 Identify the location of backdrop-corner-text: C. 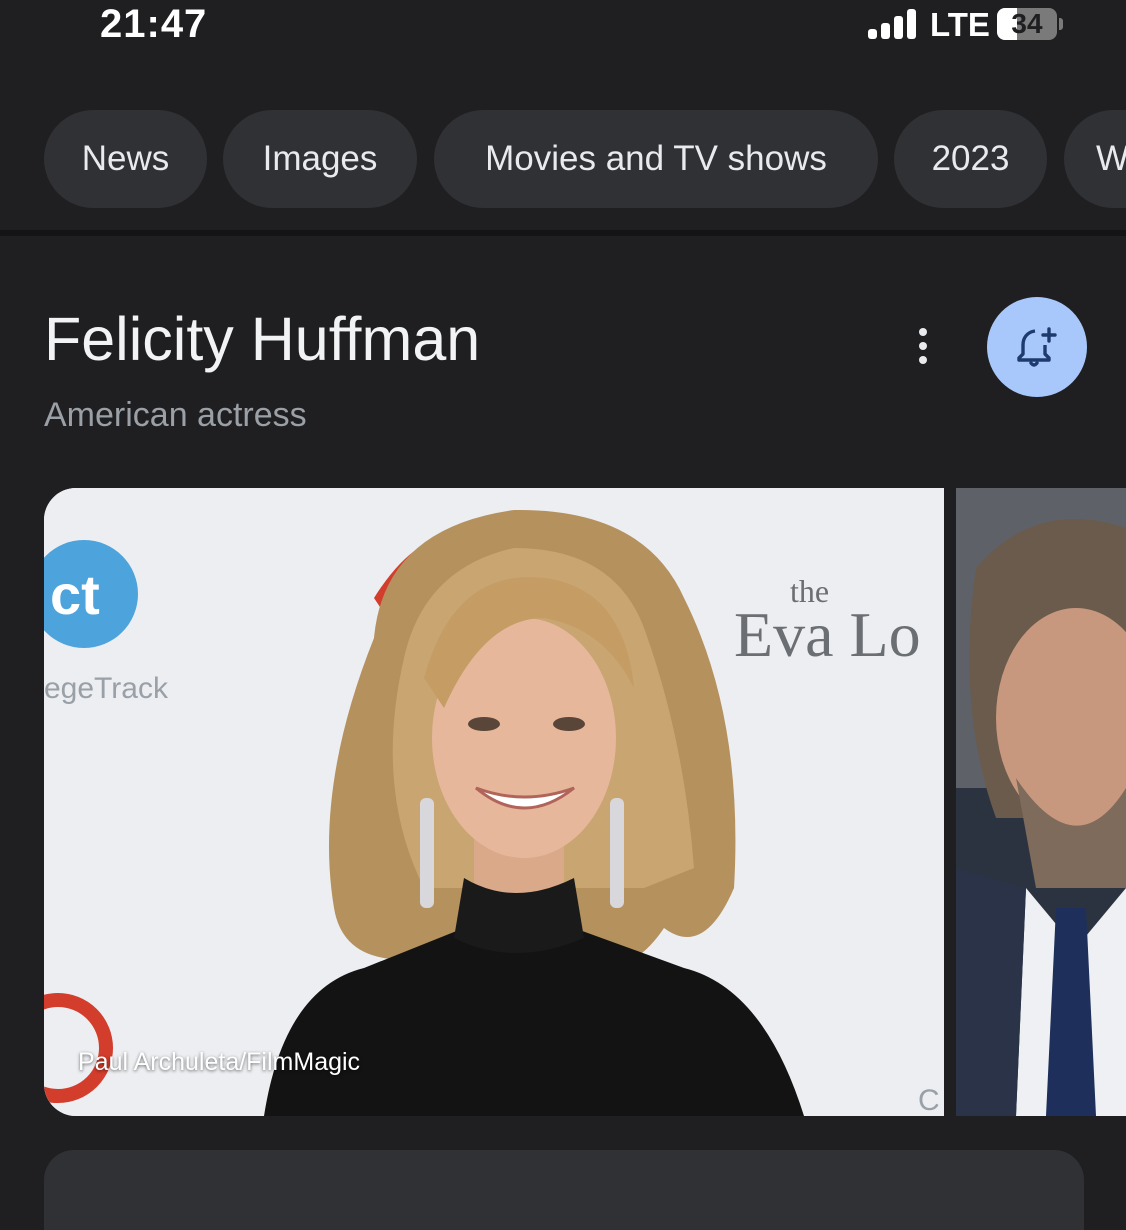
(929, 1100).